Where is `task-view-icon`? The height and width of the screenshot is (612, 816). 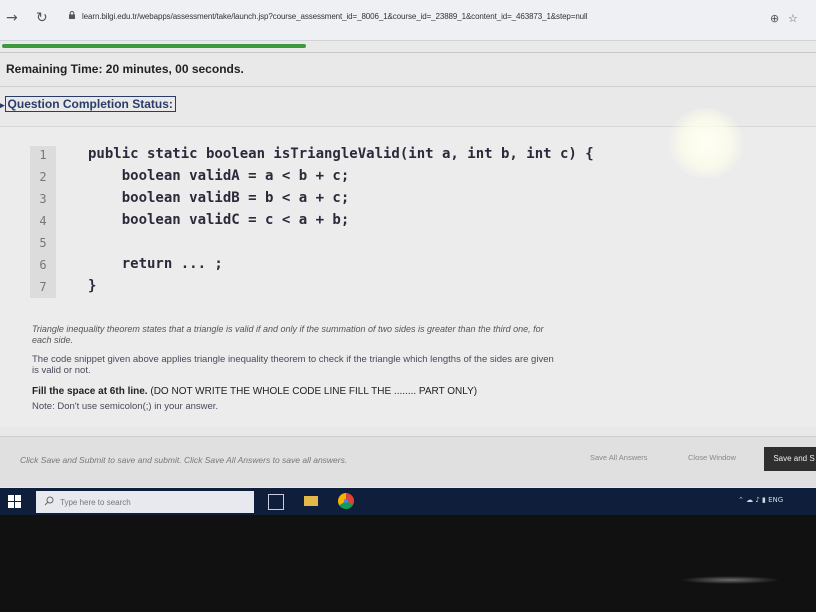
task-view-icon is located at coordinates (276, 502).